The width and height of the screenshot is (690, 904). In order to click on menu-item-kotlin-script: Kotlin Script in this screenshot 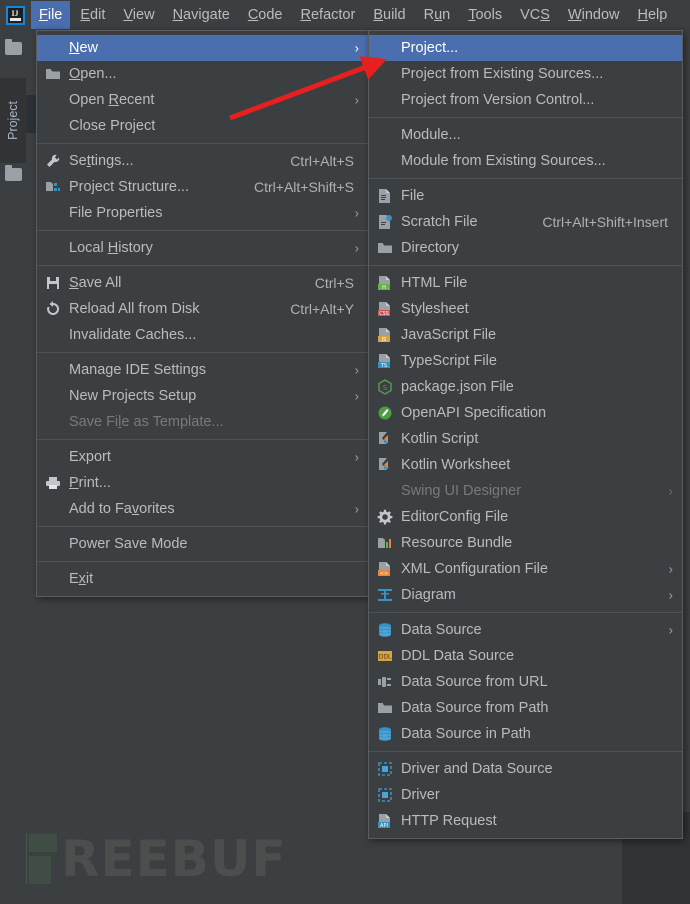, I will do `click(525, 439)`.